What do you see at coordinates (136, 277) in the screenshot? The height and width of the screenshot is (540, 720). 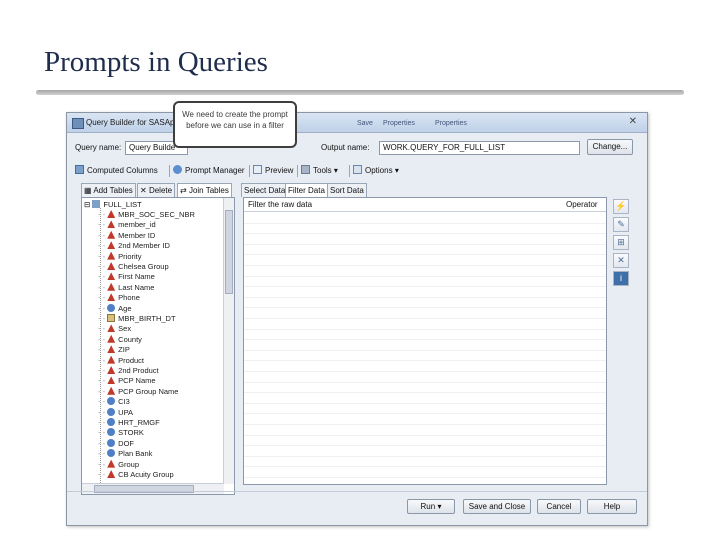 I see `tree-item-label: First Name` at bounding box center [136, 277].